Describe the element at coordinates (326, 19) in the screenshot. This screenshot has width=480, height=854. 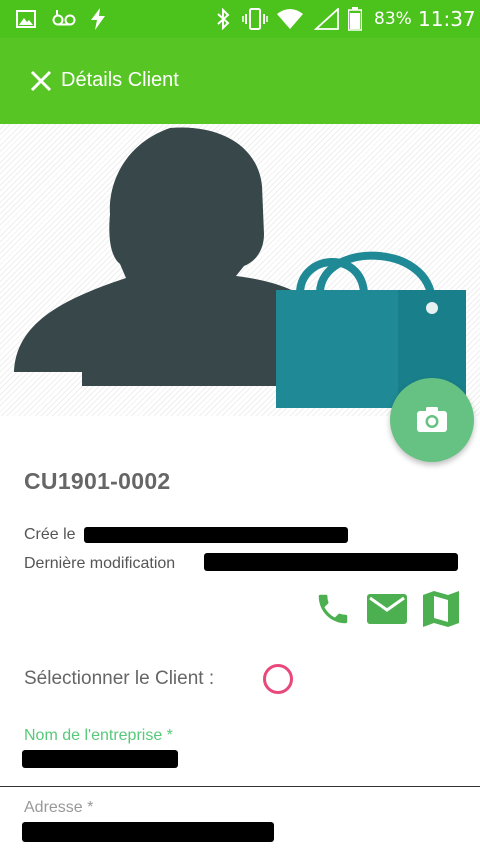
I see `signal-icon` at that location.